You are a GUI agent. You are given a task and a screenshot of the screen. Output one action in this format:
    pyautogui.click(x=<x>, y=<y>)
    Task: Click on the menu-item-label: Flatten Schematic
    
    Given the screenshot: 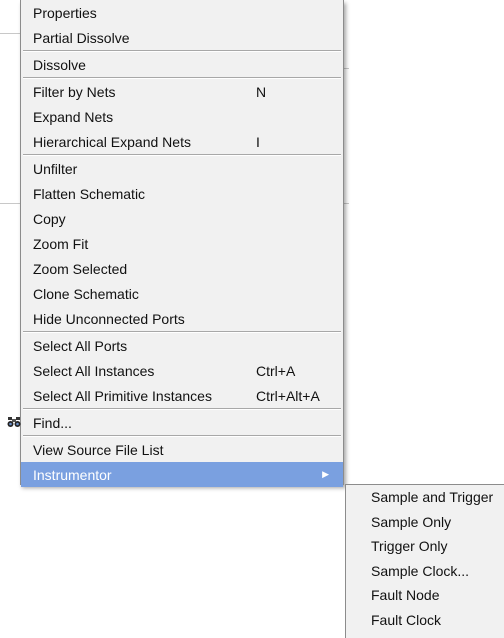 What is the action you would take?
    pyautogui.click(x=89, y=193)
    